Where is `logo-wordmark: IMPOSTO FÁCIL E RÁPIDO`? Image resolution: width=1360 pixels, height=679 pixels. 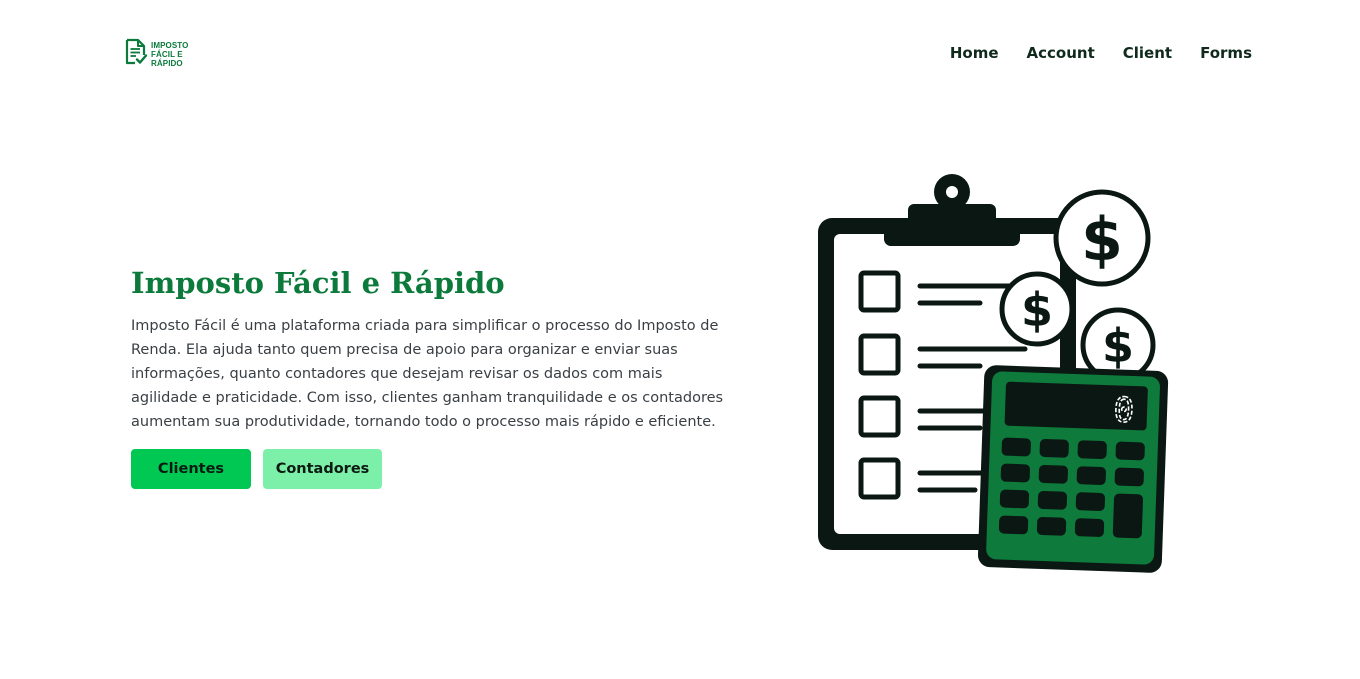
logo-wordmark: IMPOSTO FÁCIL E RÁPIDO is located at coordinates (169, 54).